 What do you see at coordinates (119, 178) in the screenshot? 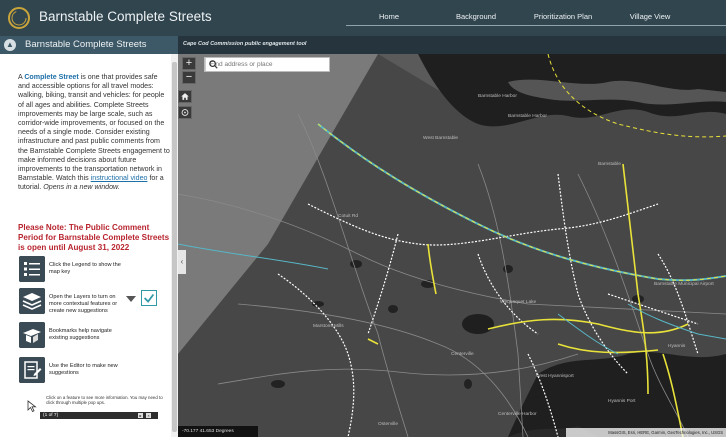
I see `instructional-video-link: instructional video` at bounding box center [119, 178].